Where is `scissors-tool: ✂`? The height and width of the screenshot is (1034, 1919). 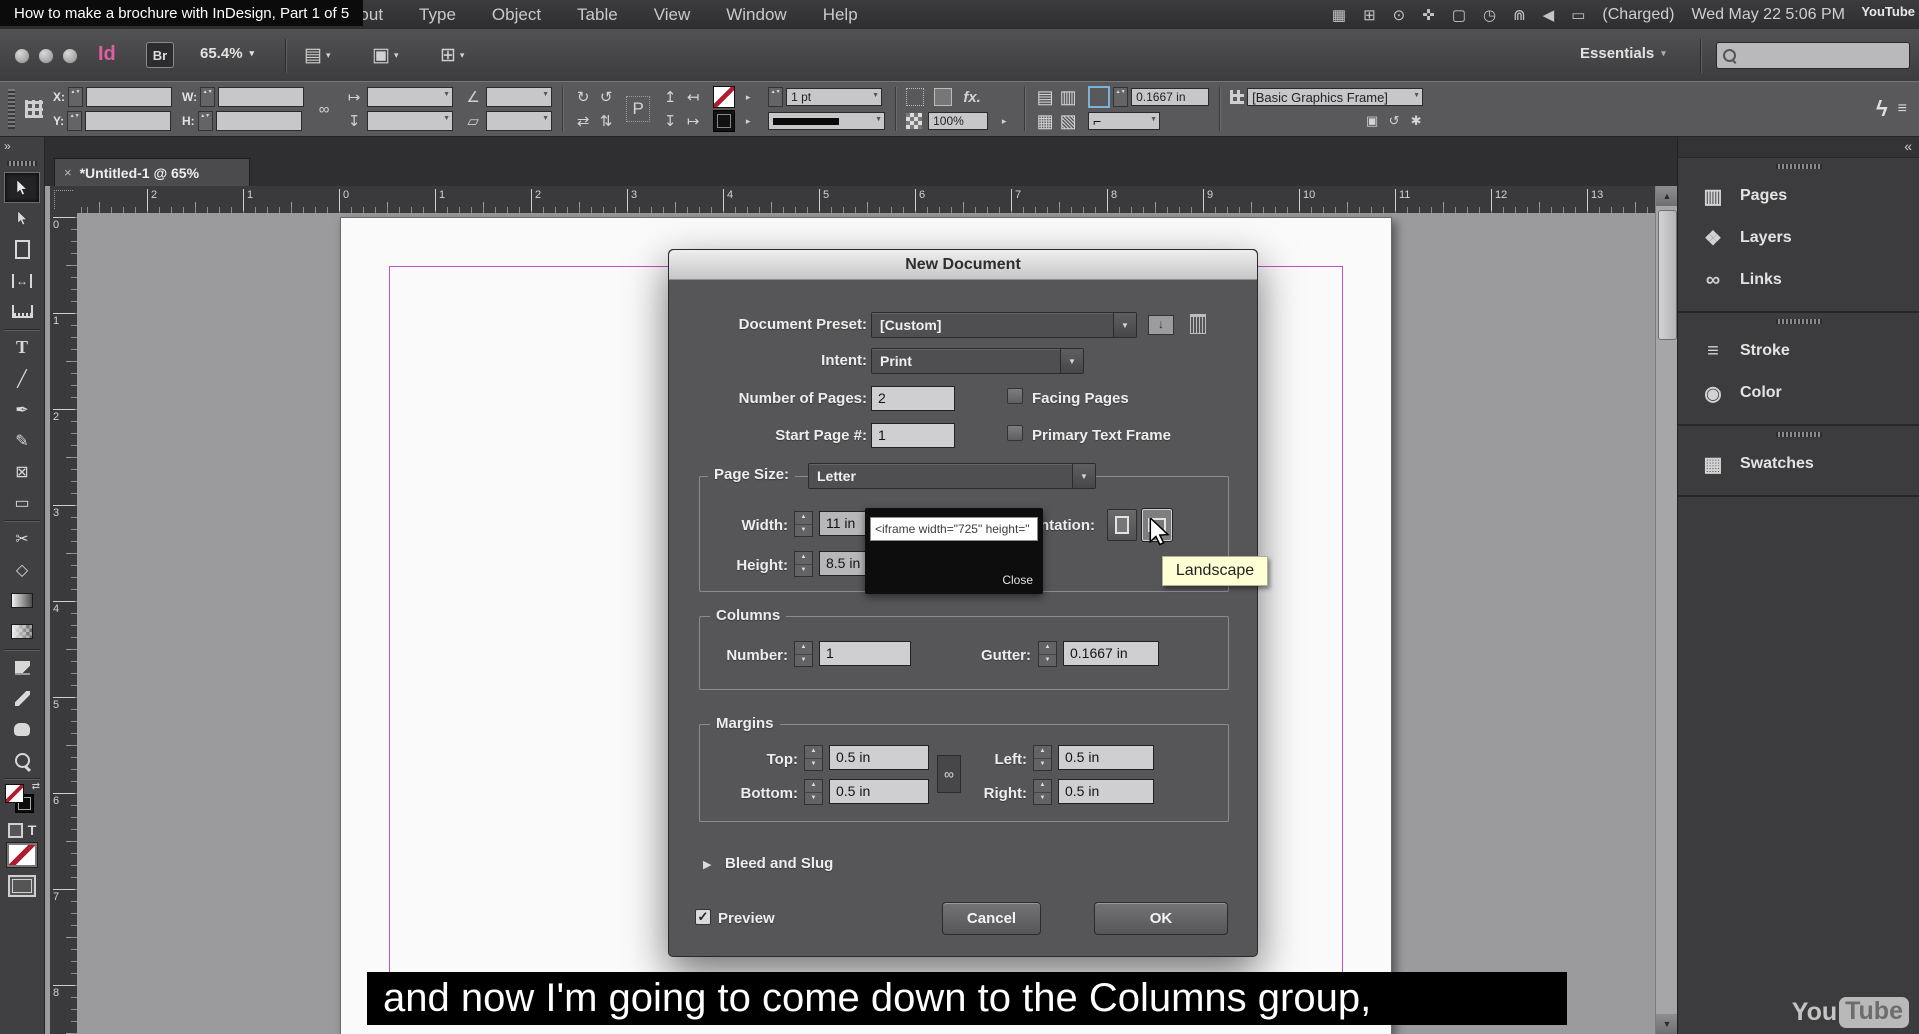
scissors-tool: ✂ is located at coordinates (22, 538).